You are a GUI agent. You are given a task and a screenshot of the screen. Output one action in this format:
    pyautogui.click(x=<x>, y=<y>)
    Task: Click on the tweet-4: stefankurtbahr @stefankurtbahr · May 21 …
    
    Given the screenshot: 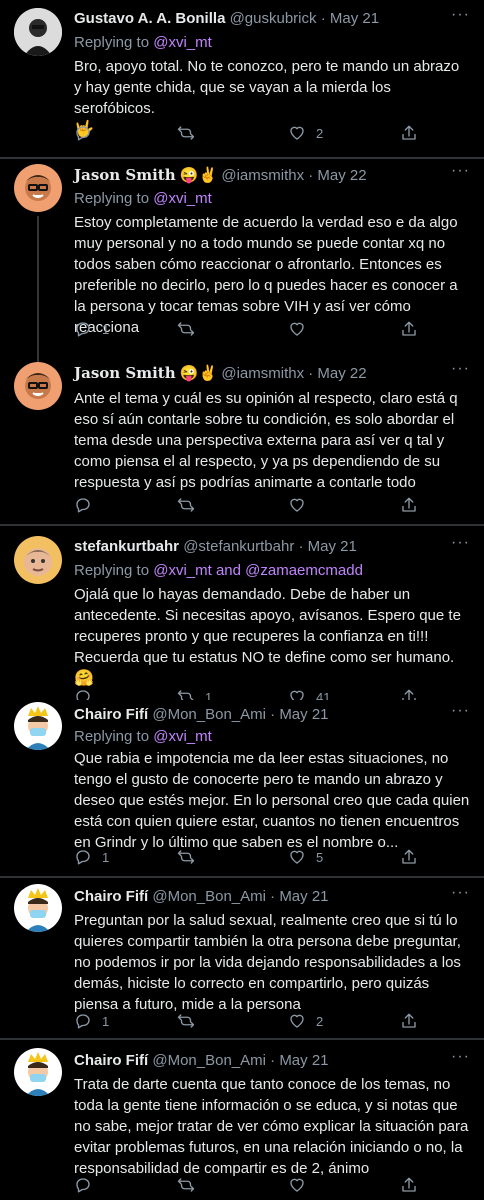 What is the action you would take?
    pyautogui.click(x=242, y=614)
    